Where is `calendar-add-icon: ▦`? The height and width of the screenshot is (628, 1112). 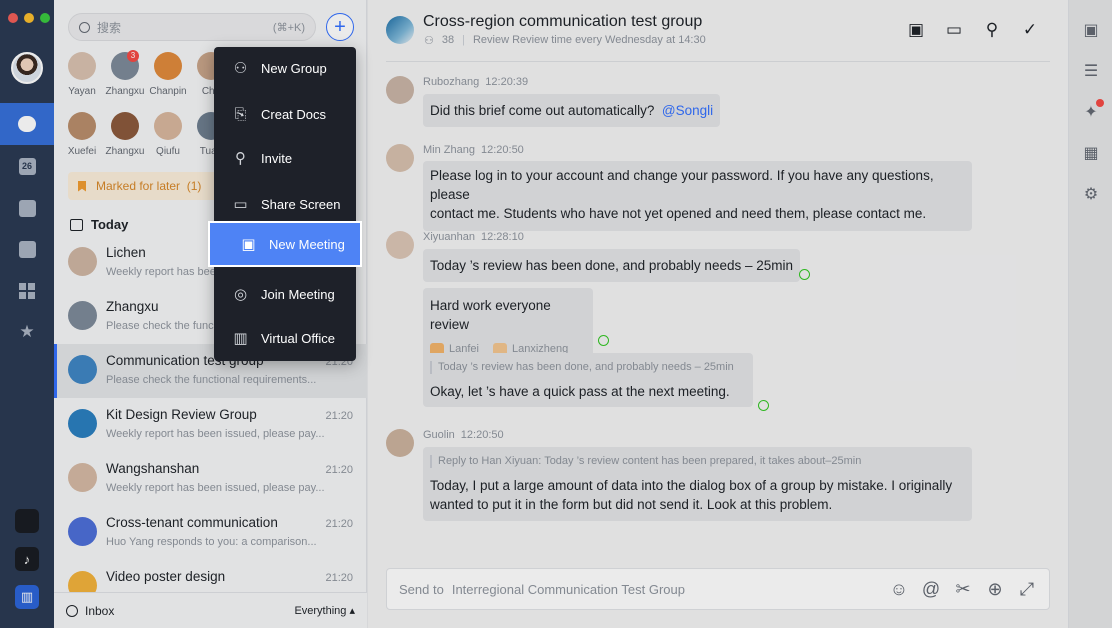 calendar-add-icon: ▦ is located at coordinates (1091, 153).